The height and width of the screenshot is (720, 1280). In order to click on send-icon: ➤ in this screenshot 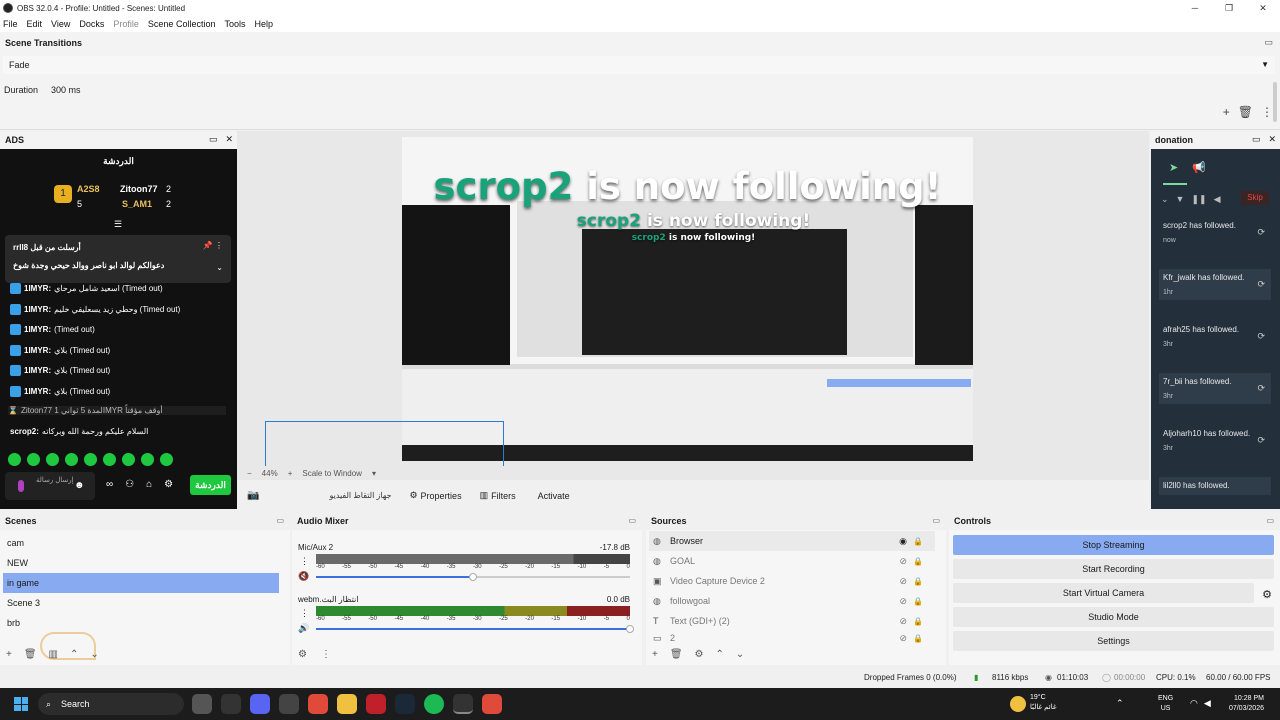, I will do `click(1173, 167)`.